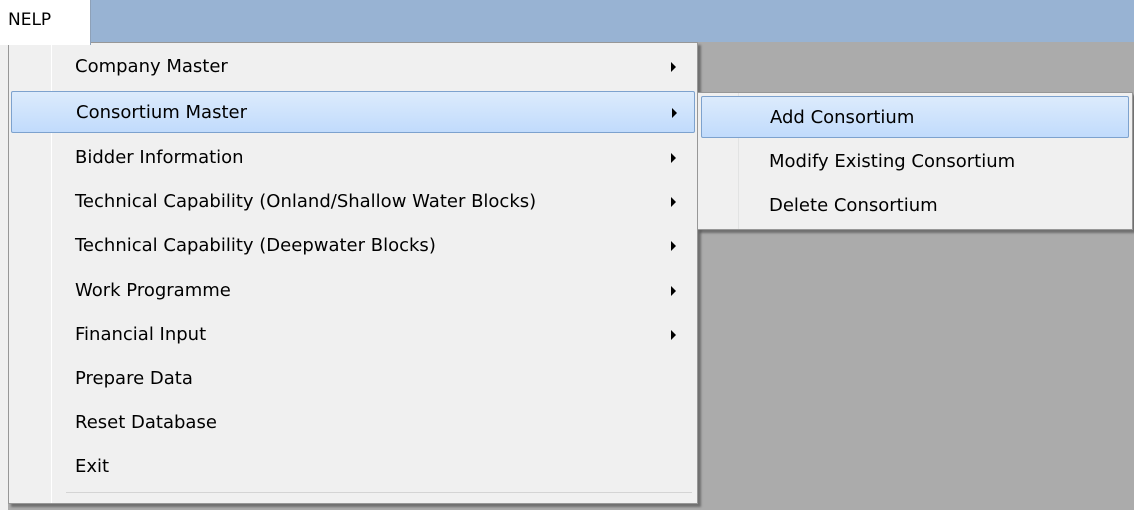 This screenshot has width=1134, height=510. Describe the element at coordinates (134, 378) in the screenshot. I see `menu-item-label: Prepare Data` at that location.